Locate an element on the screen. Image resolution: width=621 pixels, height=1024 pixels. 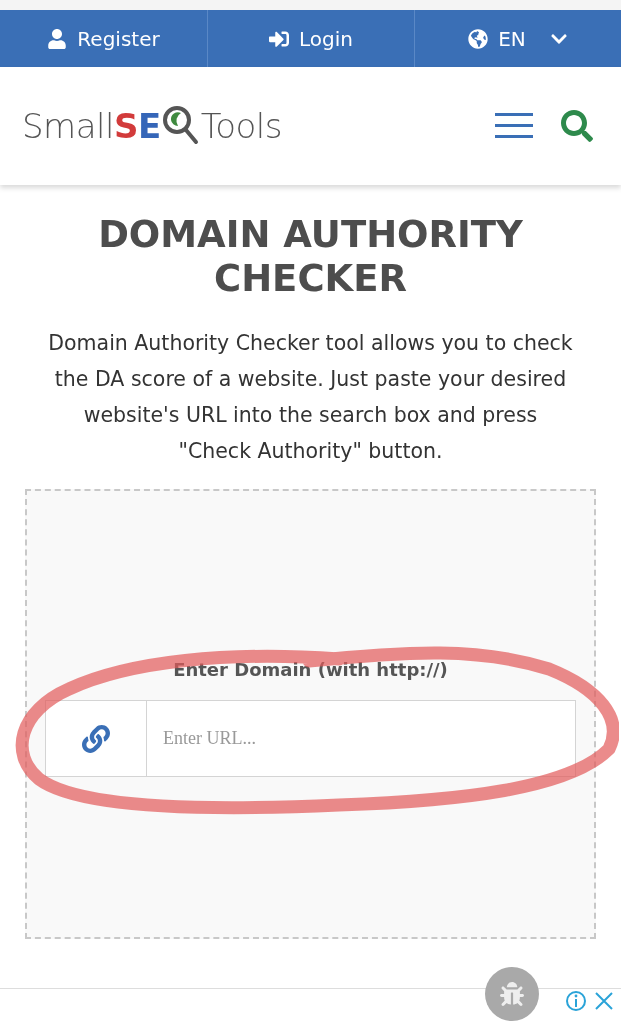
user-icon is located at coordinates (57, 38).